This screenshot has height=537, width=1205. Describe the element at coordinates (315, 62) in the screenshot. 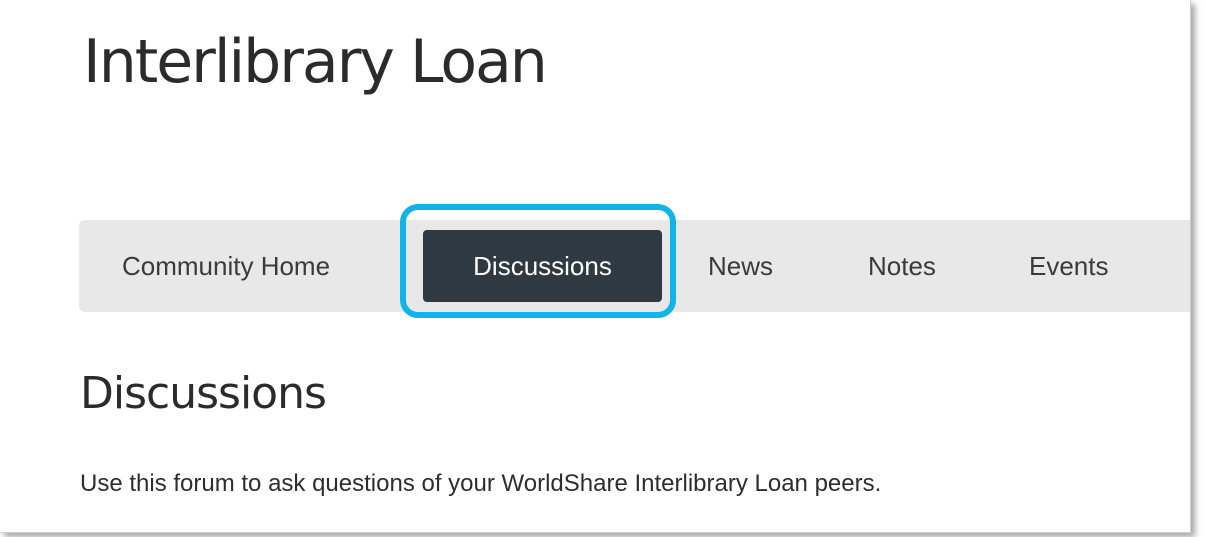

I see `community-title: Interlibrary Loan` at that location.